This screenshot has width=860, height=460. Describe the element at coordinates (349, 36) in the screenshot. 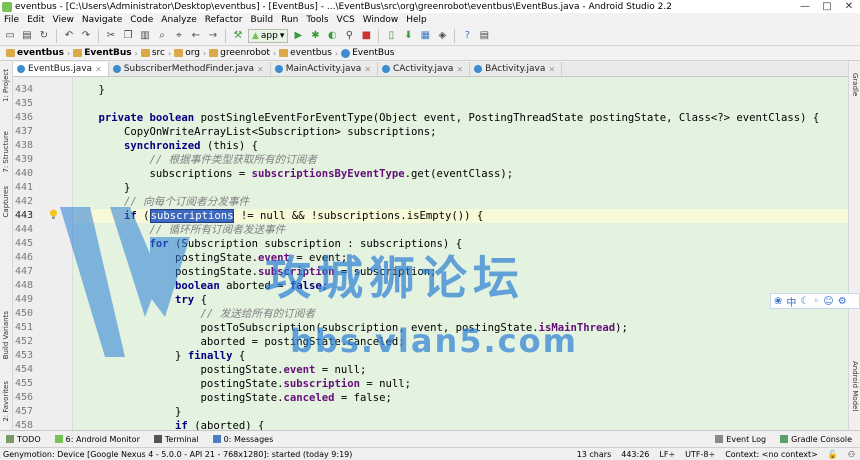

I see `attach-debugger-icon: ⚲` at that location.